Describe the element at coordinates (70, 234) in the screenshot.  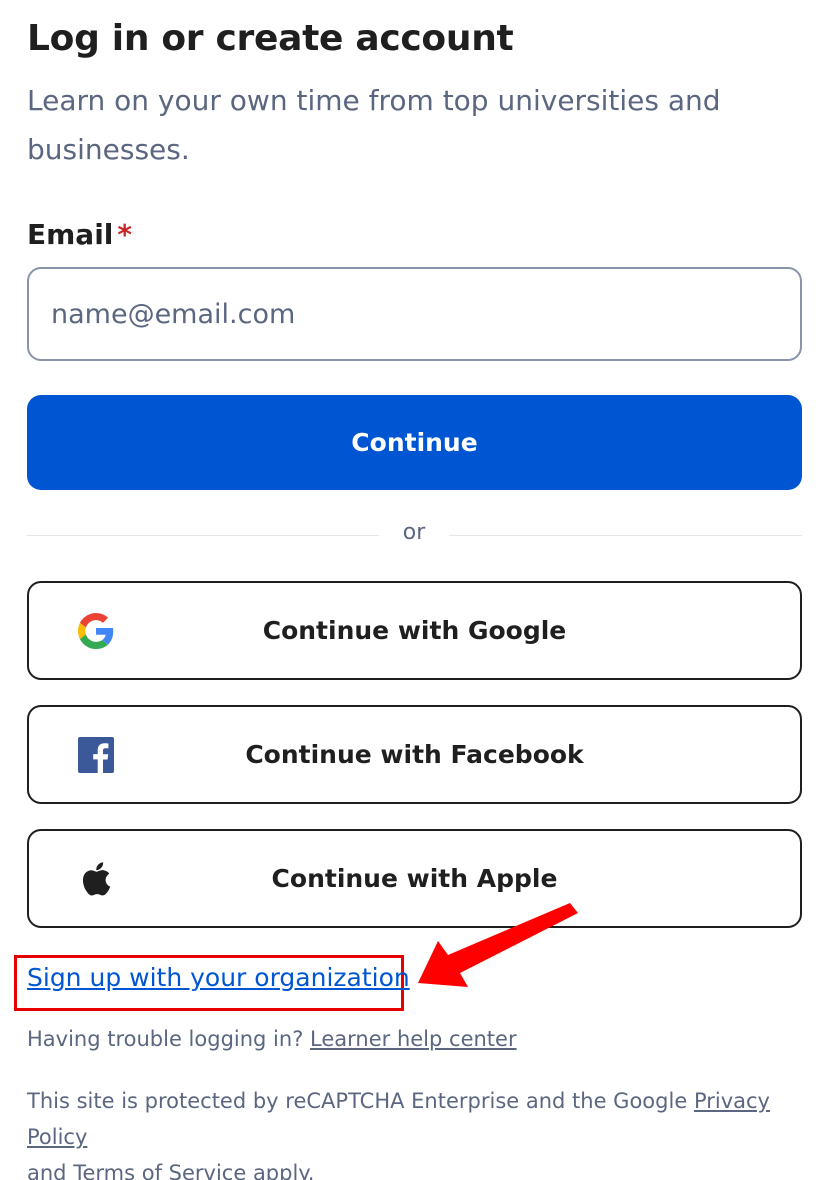
I see `email-label-text: Email` at that location.